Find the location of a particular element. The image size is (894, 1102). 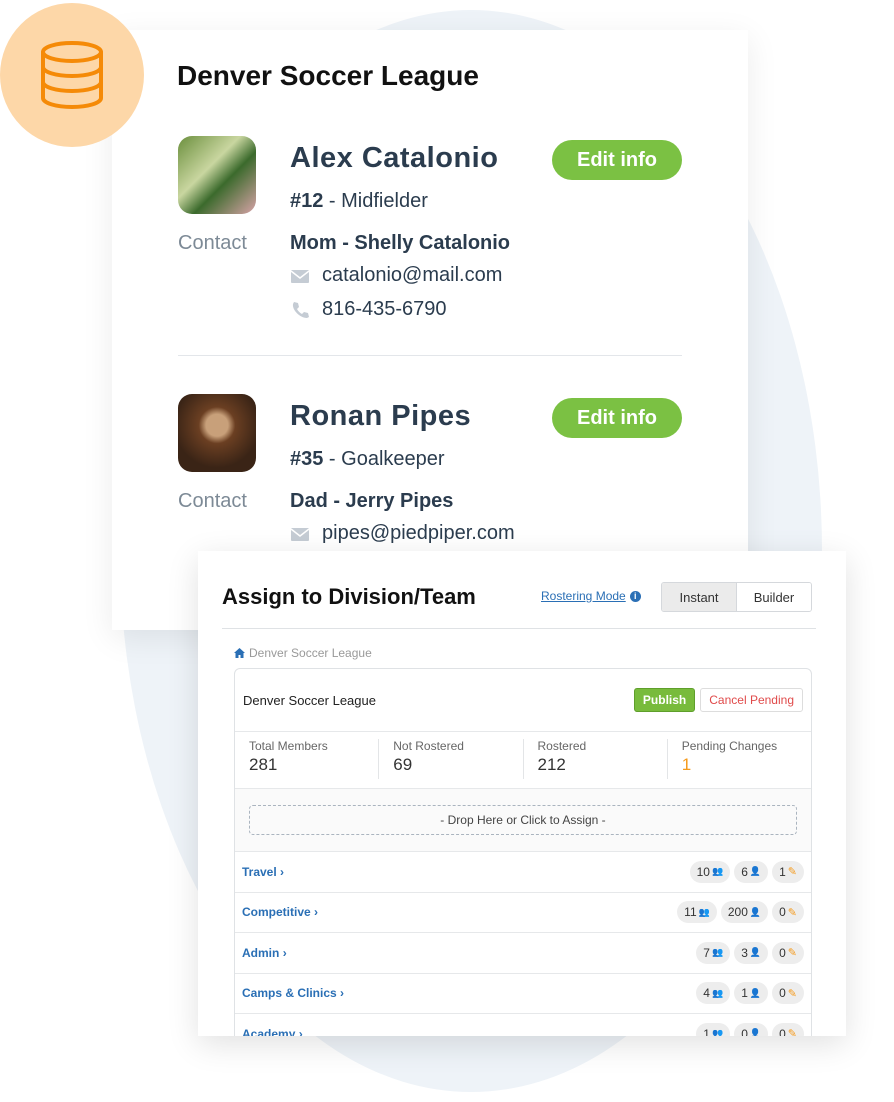

drop-zone: - Drop Here or Click to Assign - is located at coordinates (523, 820).